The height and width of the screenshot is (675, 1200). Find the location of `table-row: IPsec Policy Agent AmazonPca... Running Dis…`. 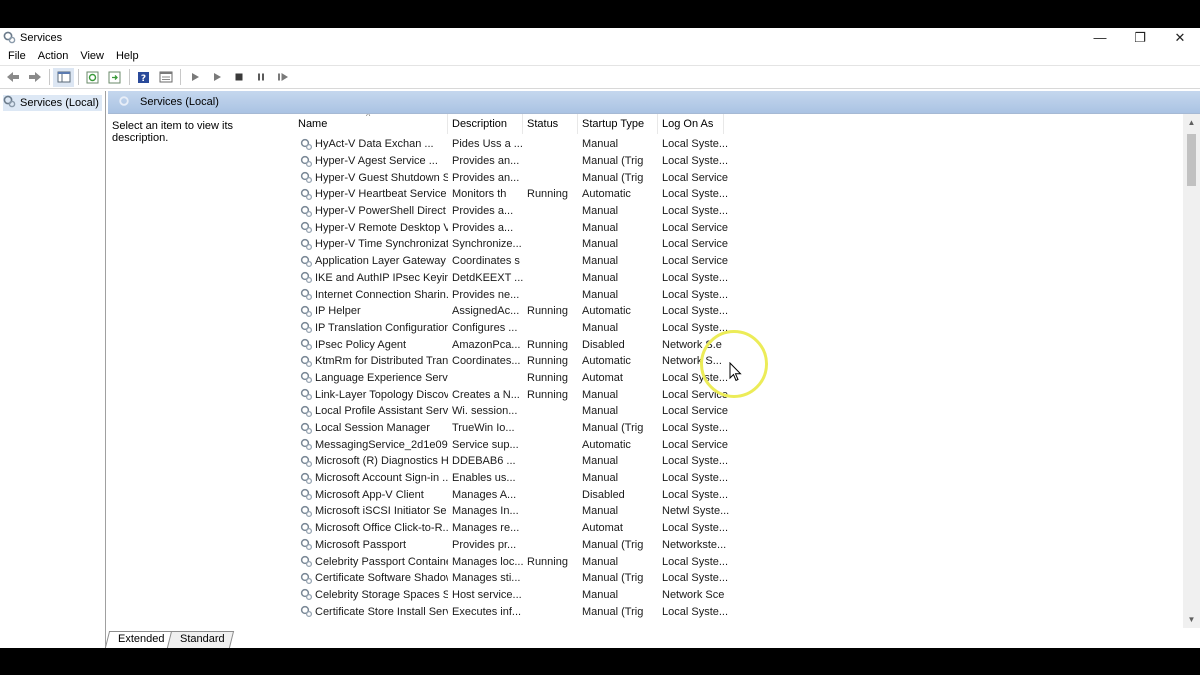

table-row: IPsec Policy Agent AmazonPca... Running Dis… is located at coordinates (511, 344).